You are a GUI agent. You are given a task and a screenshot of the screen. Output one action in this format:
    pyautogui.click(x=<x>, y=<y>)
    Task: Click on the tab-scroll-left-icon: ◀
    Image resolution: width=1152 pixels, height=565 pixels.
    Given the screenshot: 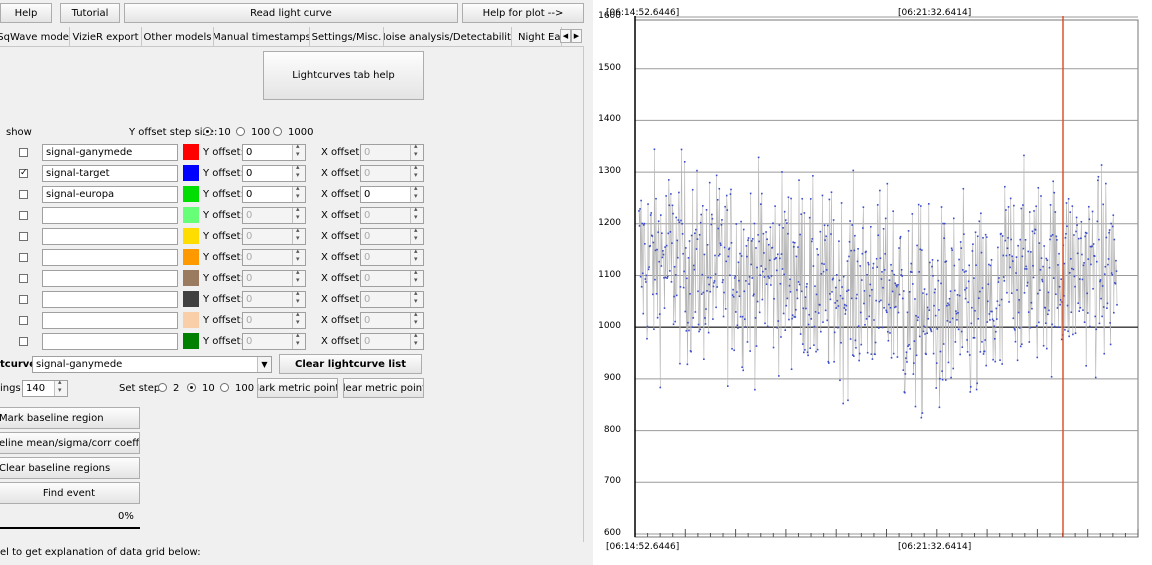 What is the action you would take?
    pyautogui.click(x=565, y=36)
    